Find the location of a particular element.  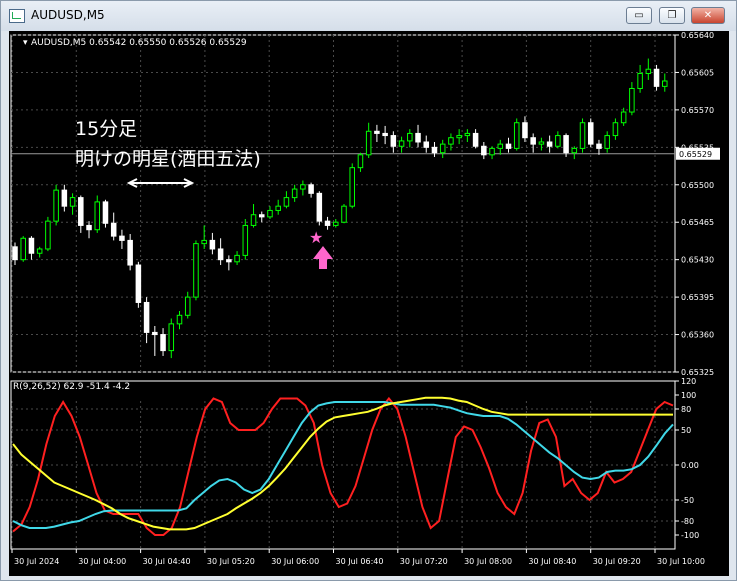

restore-button: ❐ is located at coordinates (672, 15).